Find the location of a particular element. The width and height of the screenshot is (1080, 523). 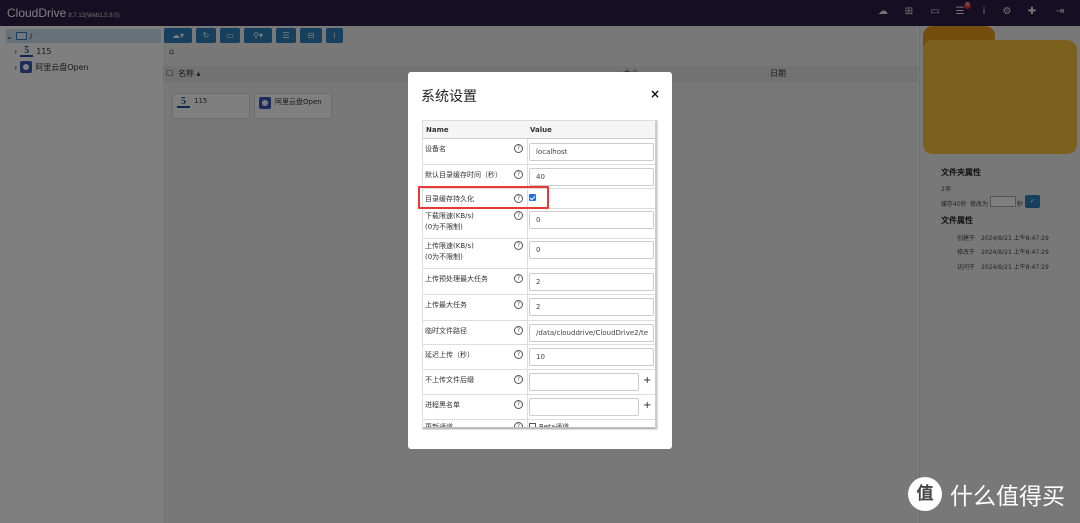

setting-label: 设备名 is located at coordinates (435, 149).